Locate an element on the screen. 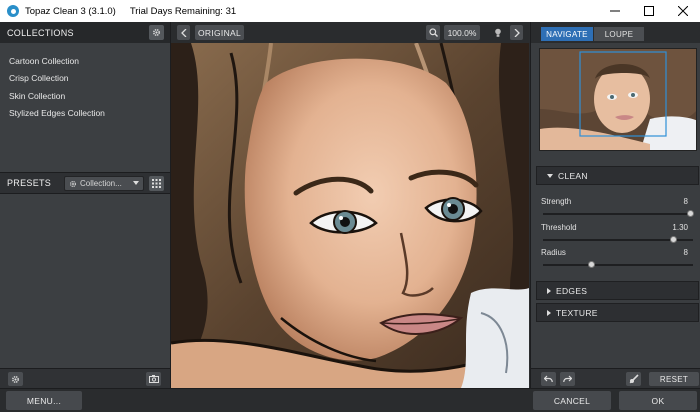  app-icon is located at coordinates (13, 11).